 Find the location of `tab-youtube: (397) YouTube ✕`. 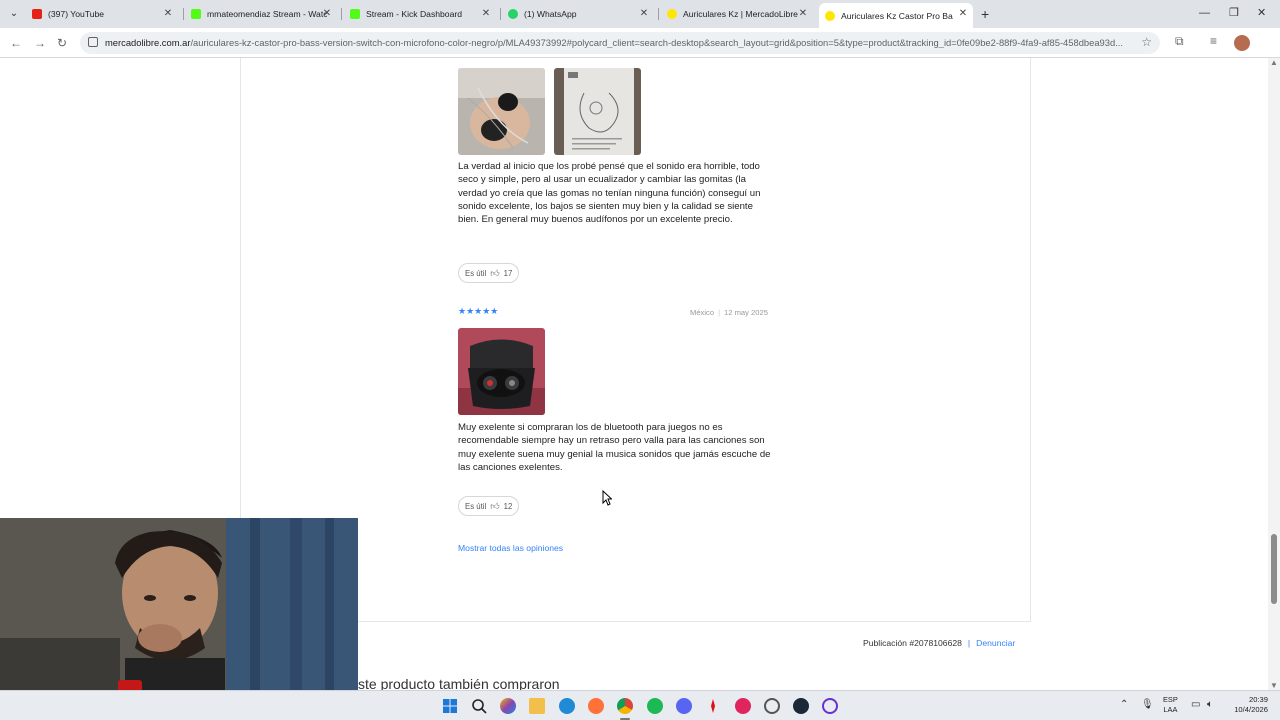

tab-youtube: (397) YouTube ✕ is located at coordinates (102, 14).